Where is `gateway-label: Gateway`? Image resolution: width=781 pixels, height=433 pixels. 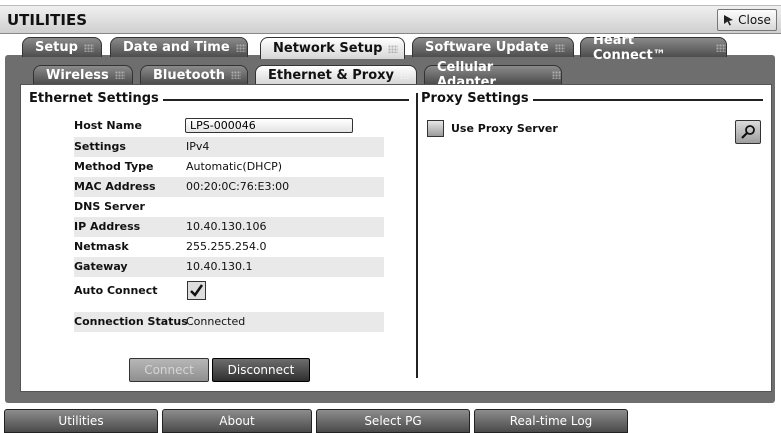
gateway-label: Gateway is located at coordinates (101, 266).